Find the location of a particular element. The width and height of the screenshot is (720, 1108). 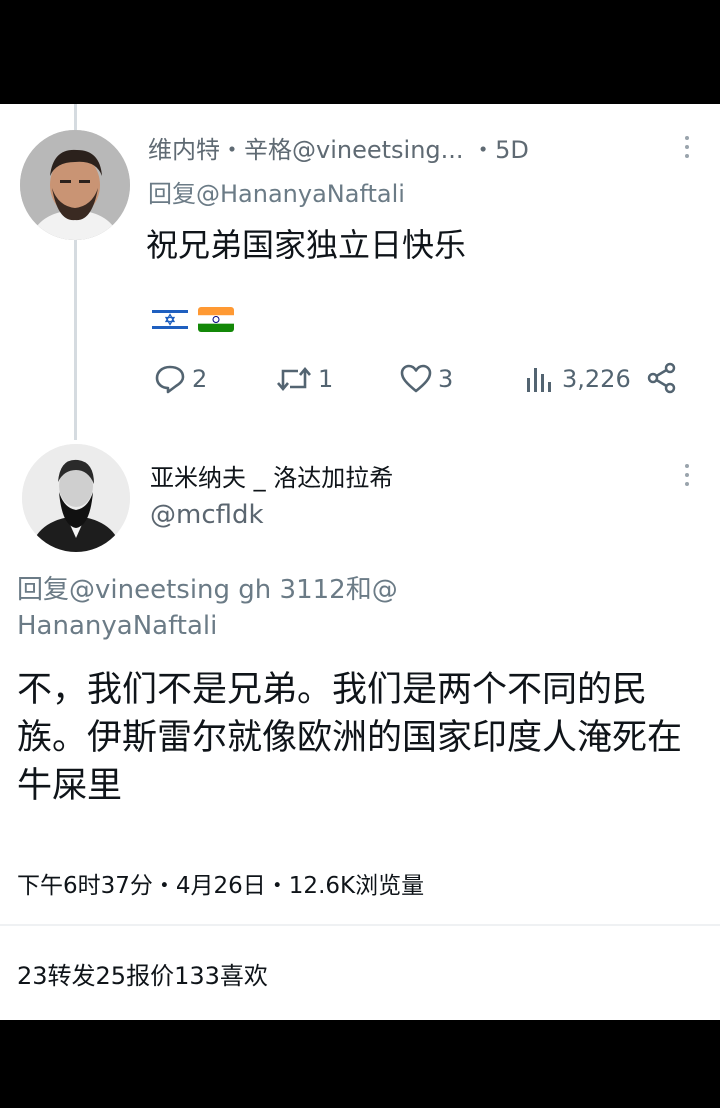

like-button: 3 is located at coordinates (426, 379).